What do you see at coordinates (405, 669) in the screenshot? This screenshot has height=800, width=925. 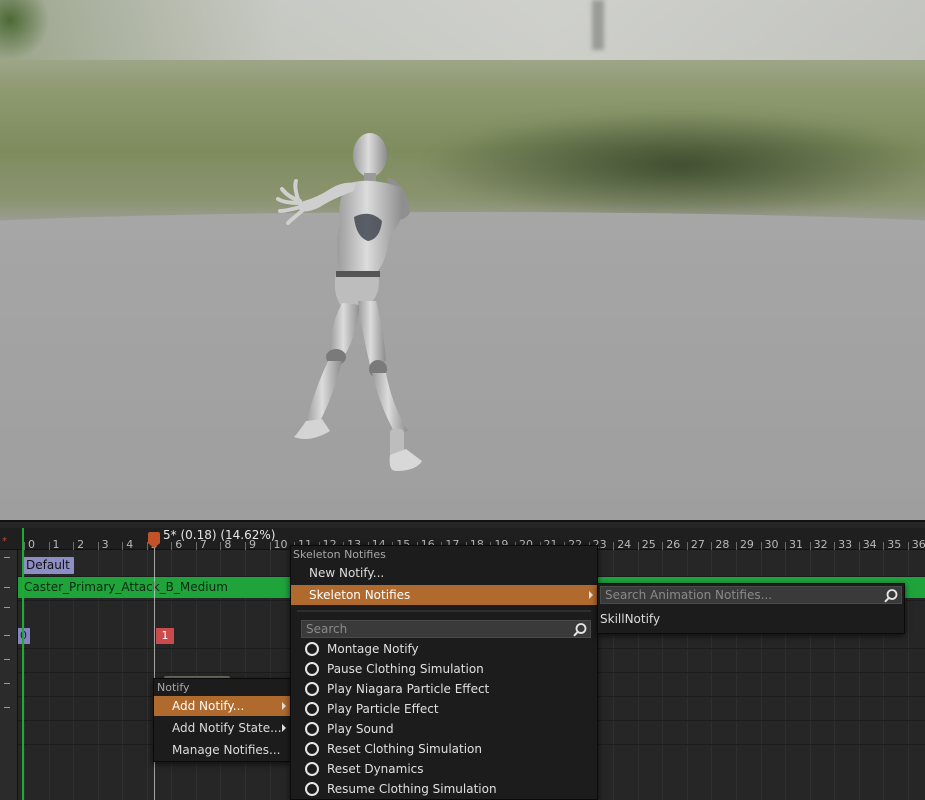 I see `notify-option-label: Pause Clothing Simulation` at bounding box center [405, 669].